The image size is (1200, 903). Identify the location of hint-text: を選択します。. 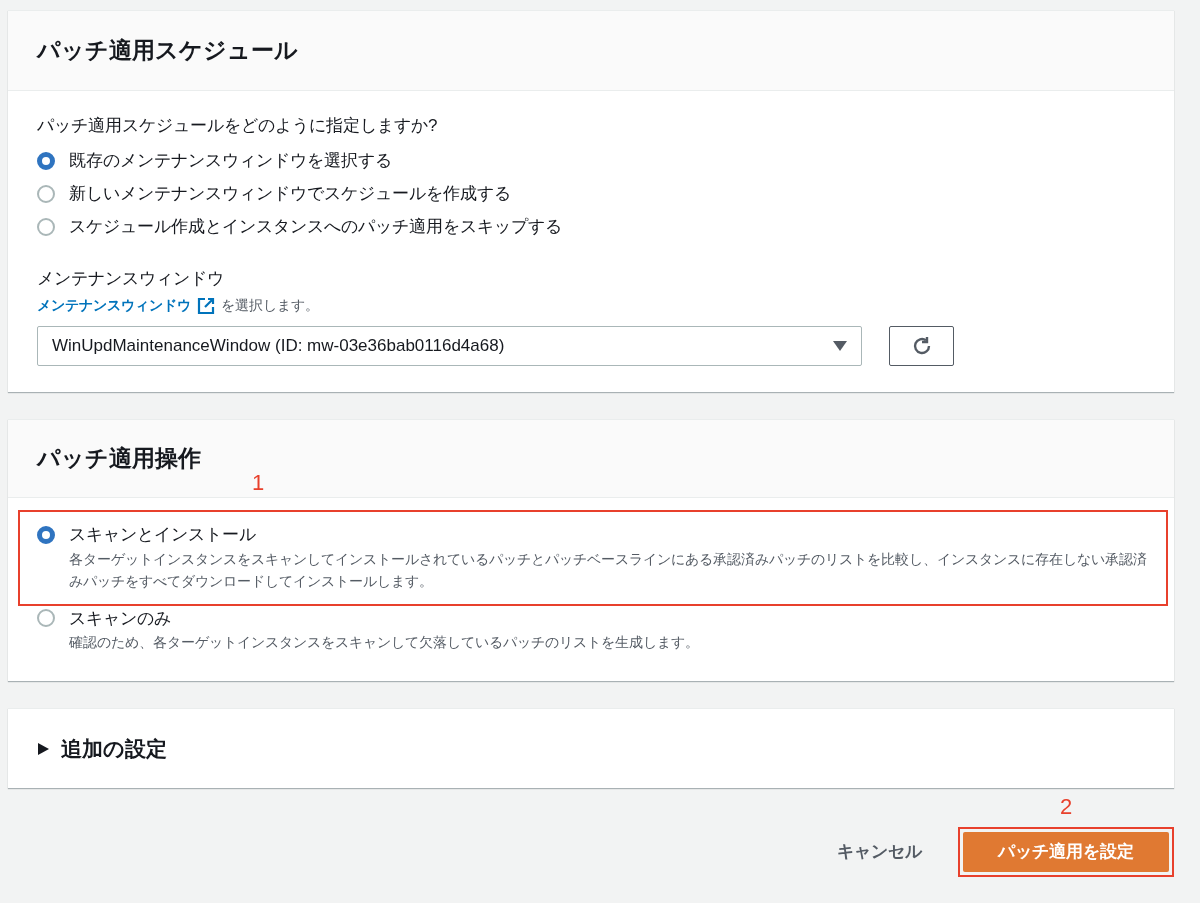
(270, 305).